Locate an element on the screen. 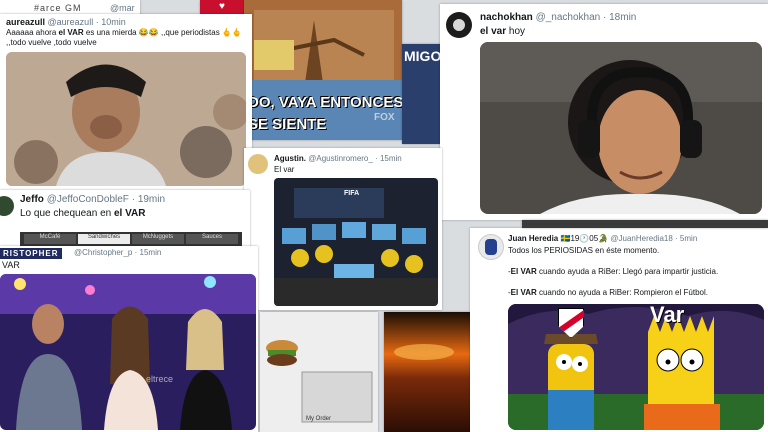  tweet-juan-heredia-photo: Var is located at coordinates (636, 367).